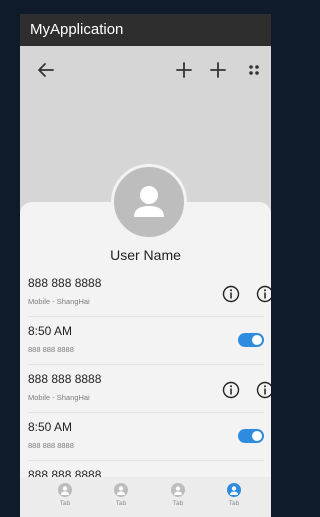  What do you see at coordinates (145, 30) in the screenshot?
I see `app-title-bar: MyApplication` at bounding box center [145, 30].